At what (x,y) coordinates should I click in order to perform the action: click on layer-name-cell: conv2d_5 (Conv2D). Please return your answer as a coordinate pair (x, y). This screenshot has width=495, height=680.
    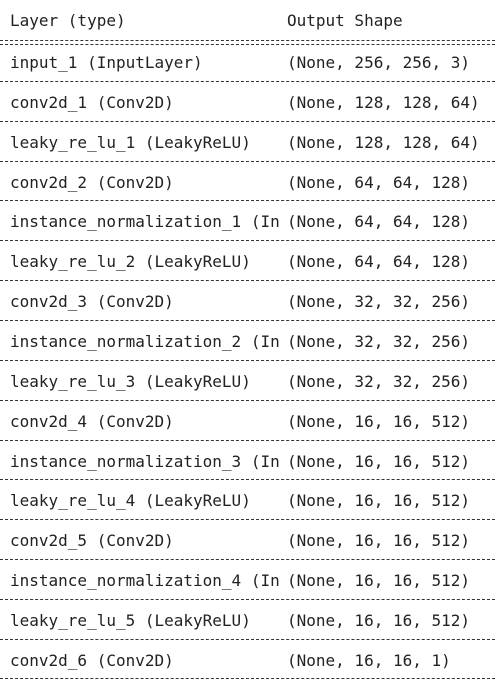
    Looking at the image, I should click on (92, 541).